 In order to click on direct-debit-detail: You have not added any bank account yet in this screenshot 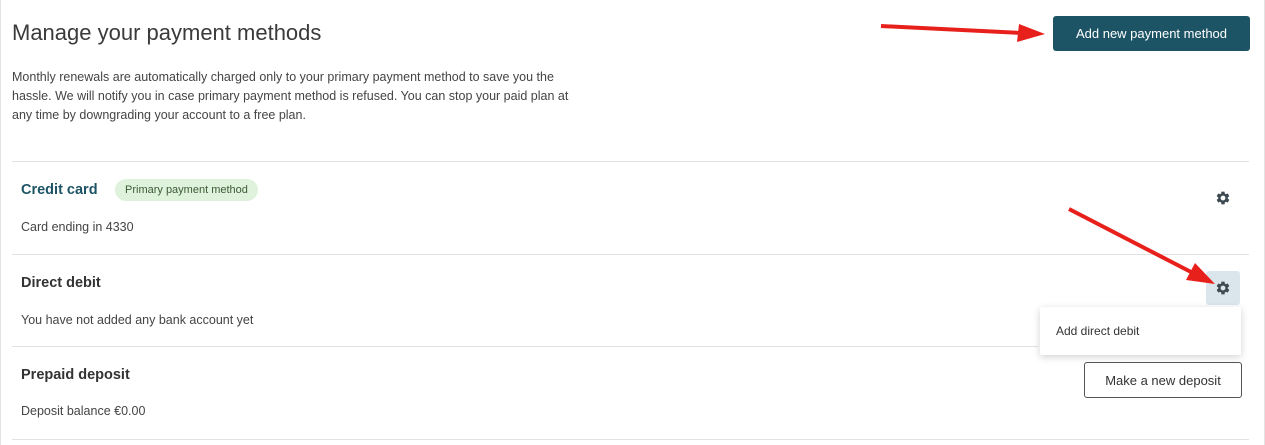, I will do `click(137, 320)`.